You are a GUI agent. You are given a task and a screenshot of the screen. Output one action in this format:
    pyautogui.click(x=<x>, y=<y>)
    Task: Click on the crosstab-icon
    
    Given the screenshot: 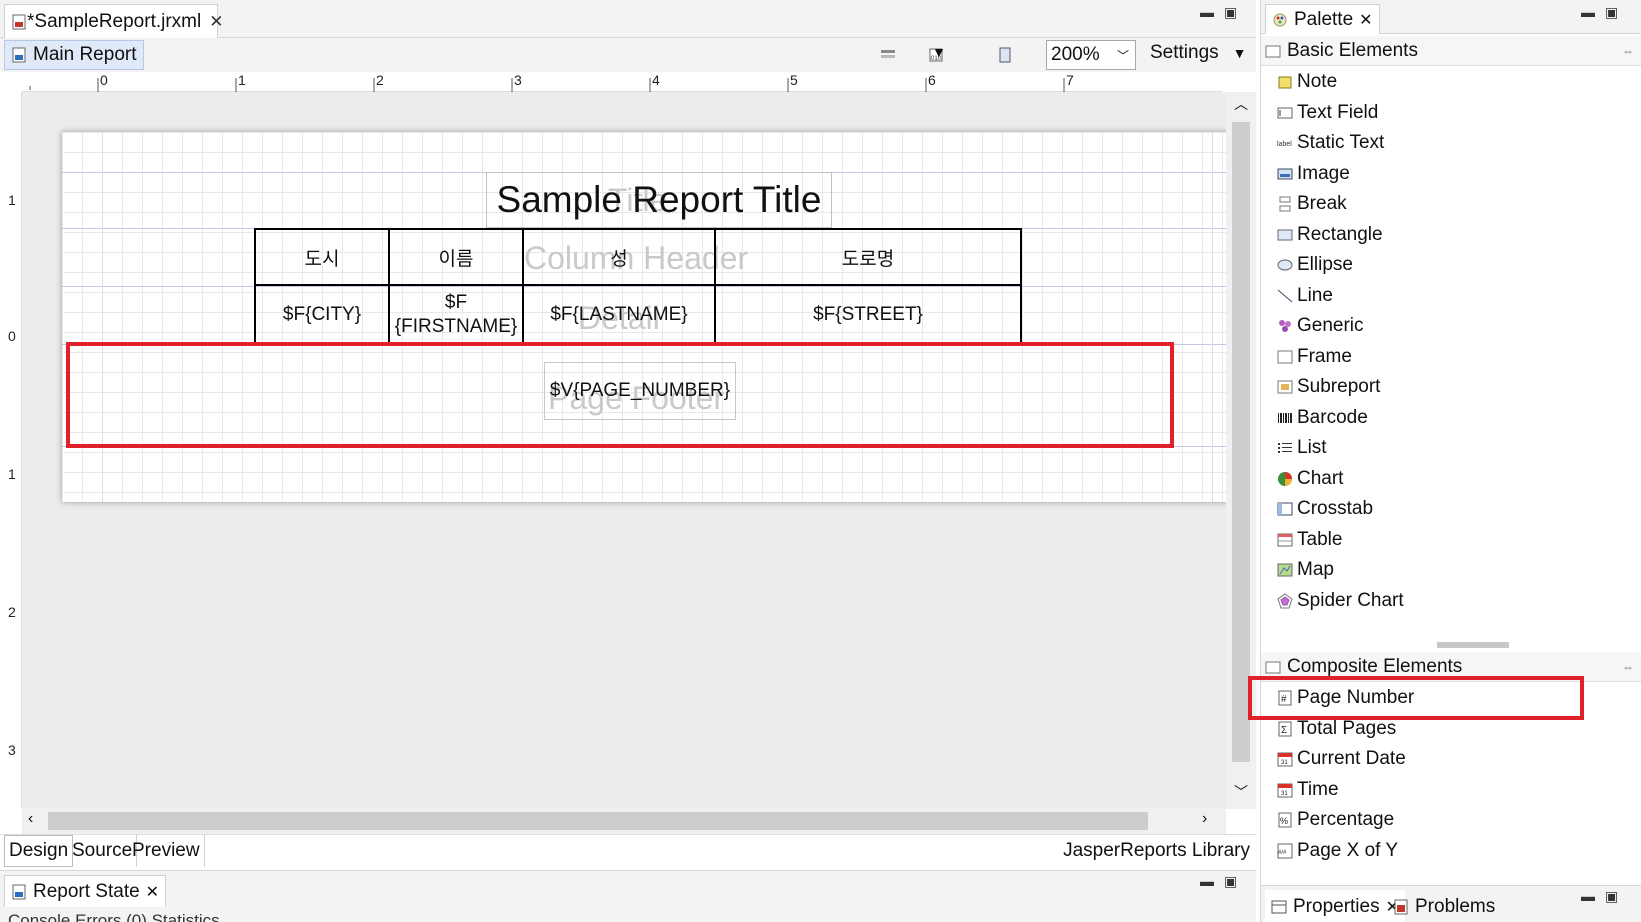 What is the action you would take?
    pyautogui.click(x=1285, y=509)
    